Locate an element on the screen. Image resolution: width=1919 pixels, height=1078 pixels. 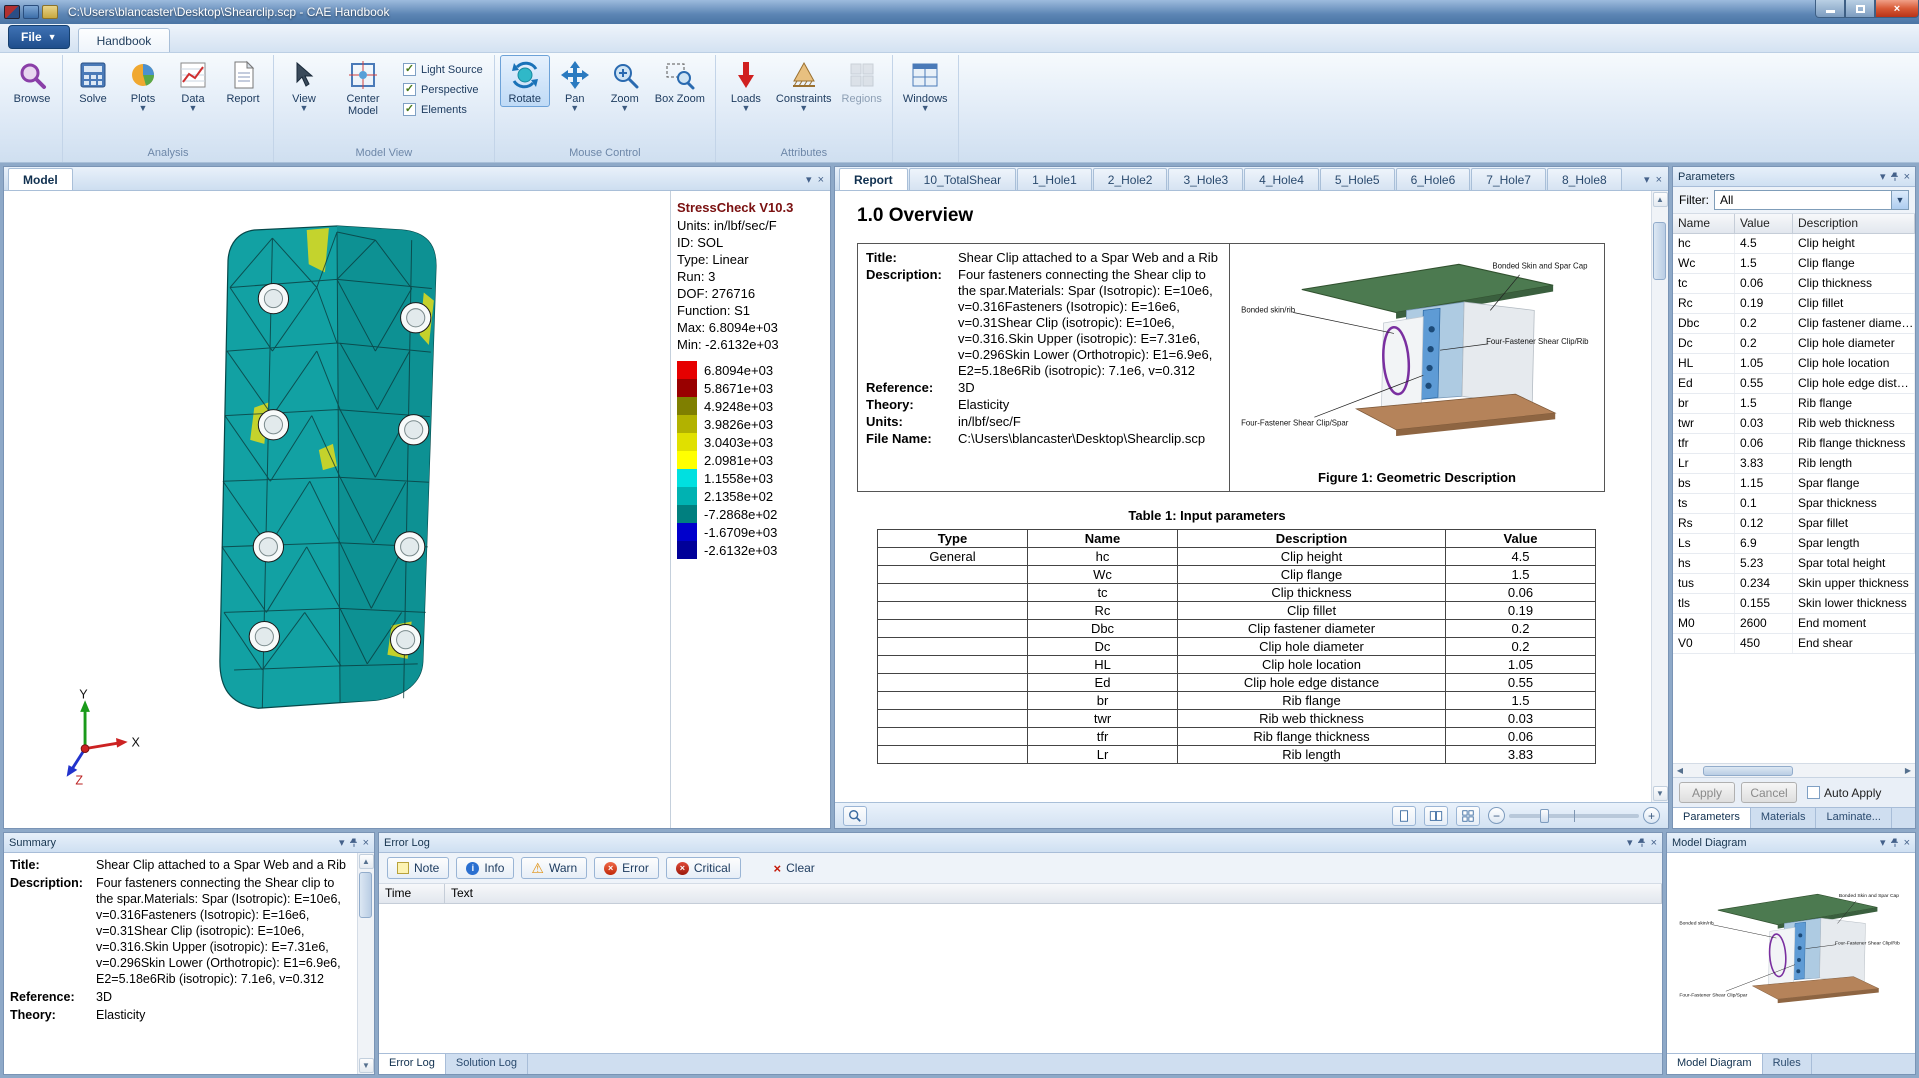
scroll-right-icon: ▶ is located at coordinates (1908, 771).